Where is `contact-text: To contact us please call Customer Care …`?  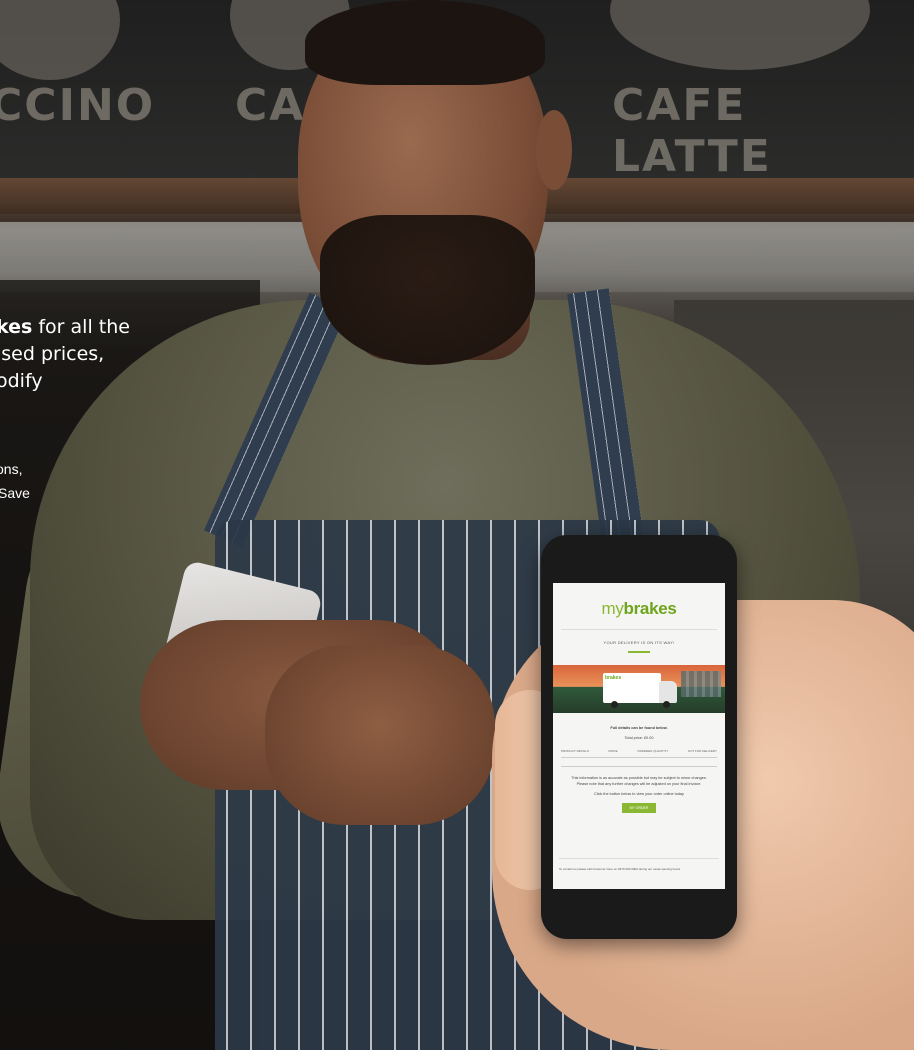
contact-text: To contact us please call Customer Care … is located at coordinates (620, 869).